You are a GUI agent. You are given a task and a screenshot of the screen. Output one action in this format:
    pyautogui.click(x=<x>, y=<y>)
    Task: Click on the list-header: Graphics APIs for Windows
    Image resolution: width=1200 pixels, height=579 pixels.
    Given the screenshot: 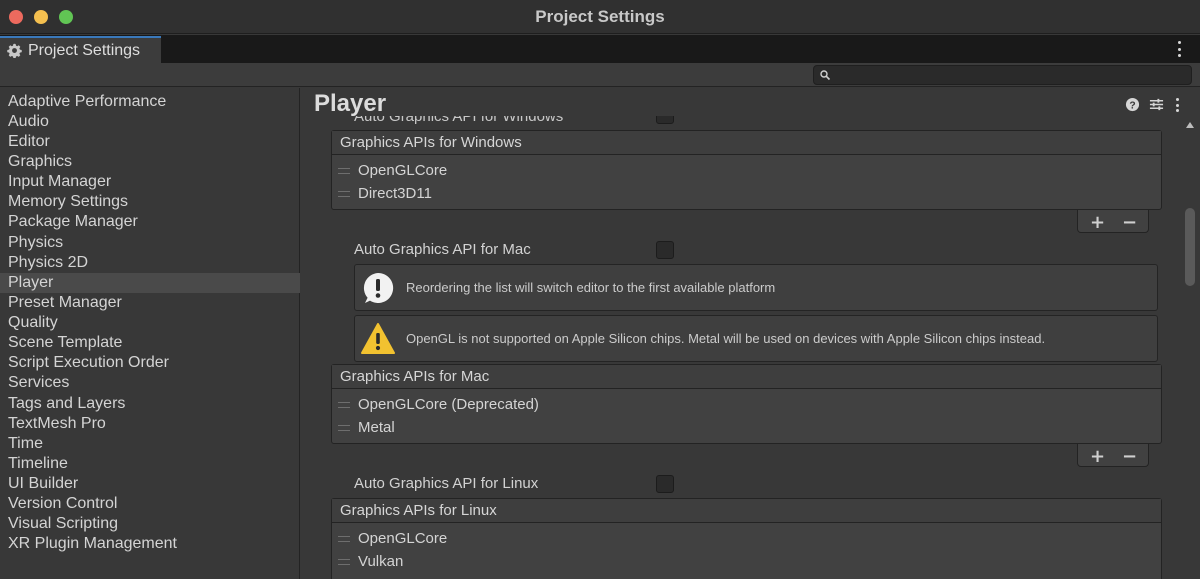 What is the action you would take?
    pyautogui.click(x=746, y=143)
    